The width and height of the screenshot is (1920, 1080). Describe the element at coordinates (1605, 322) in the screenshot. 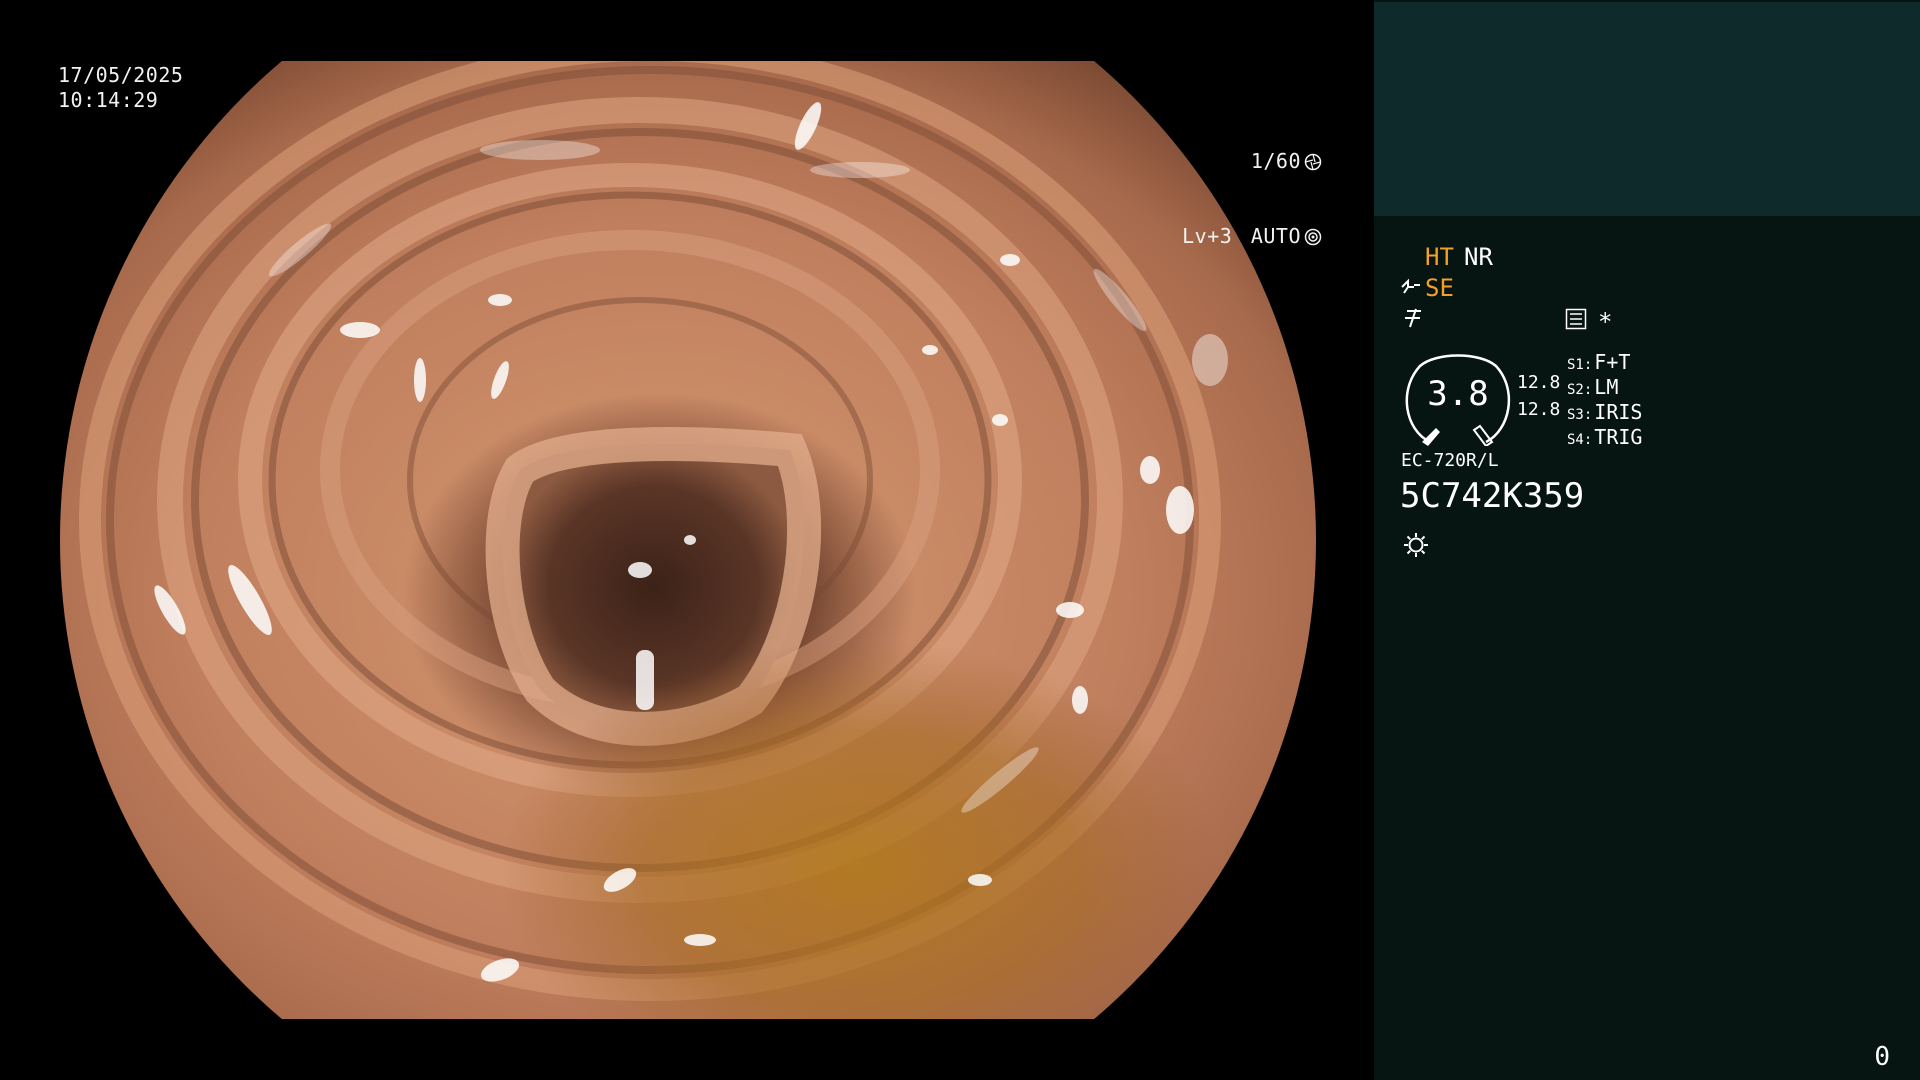

I see `asterisk-indicator: *` at that location.